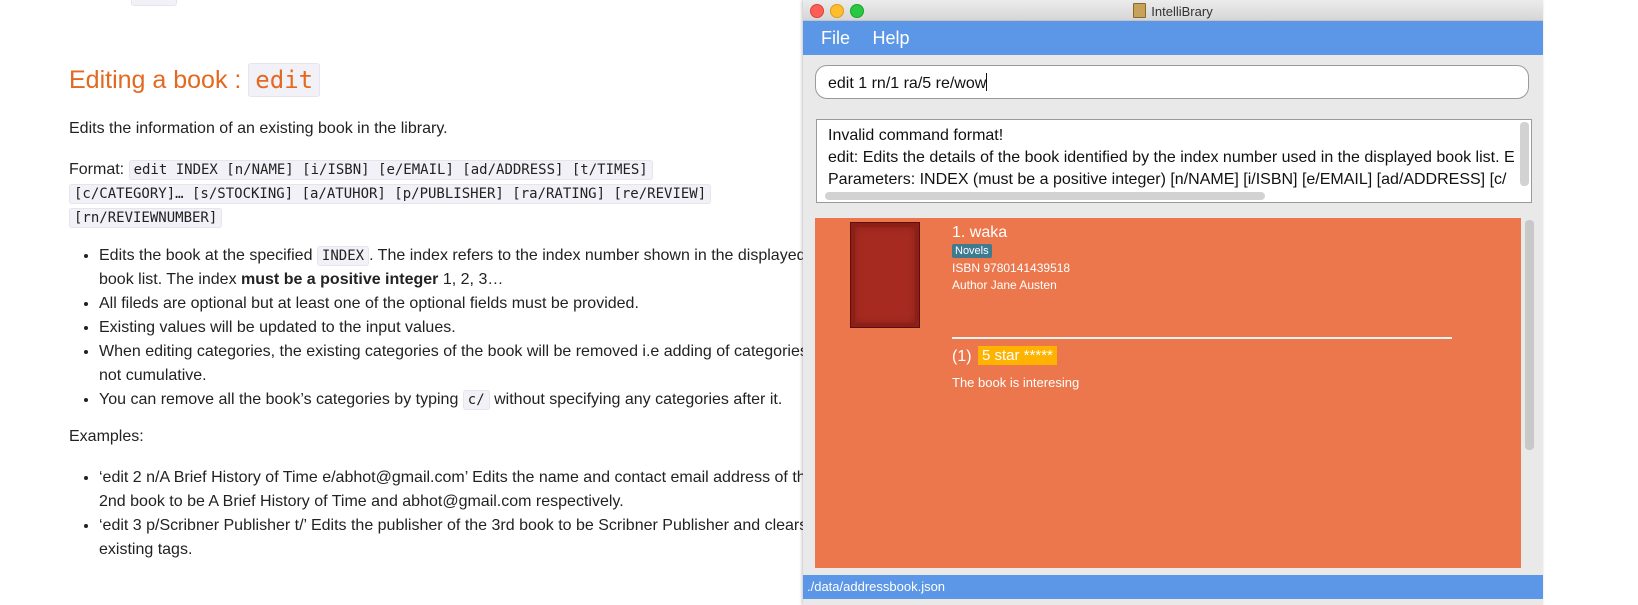  Describe the element at coordinates (826, 35) in the screenshot. I see `menu-file: File` at that location.